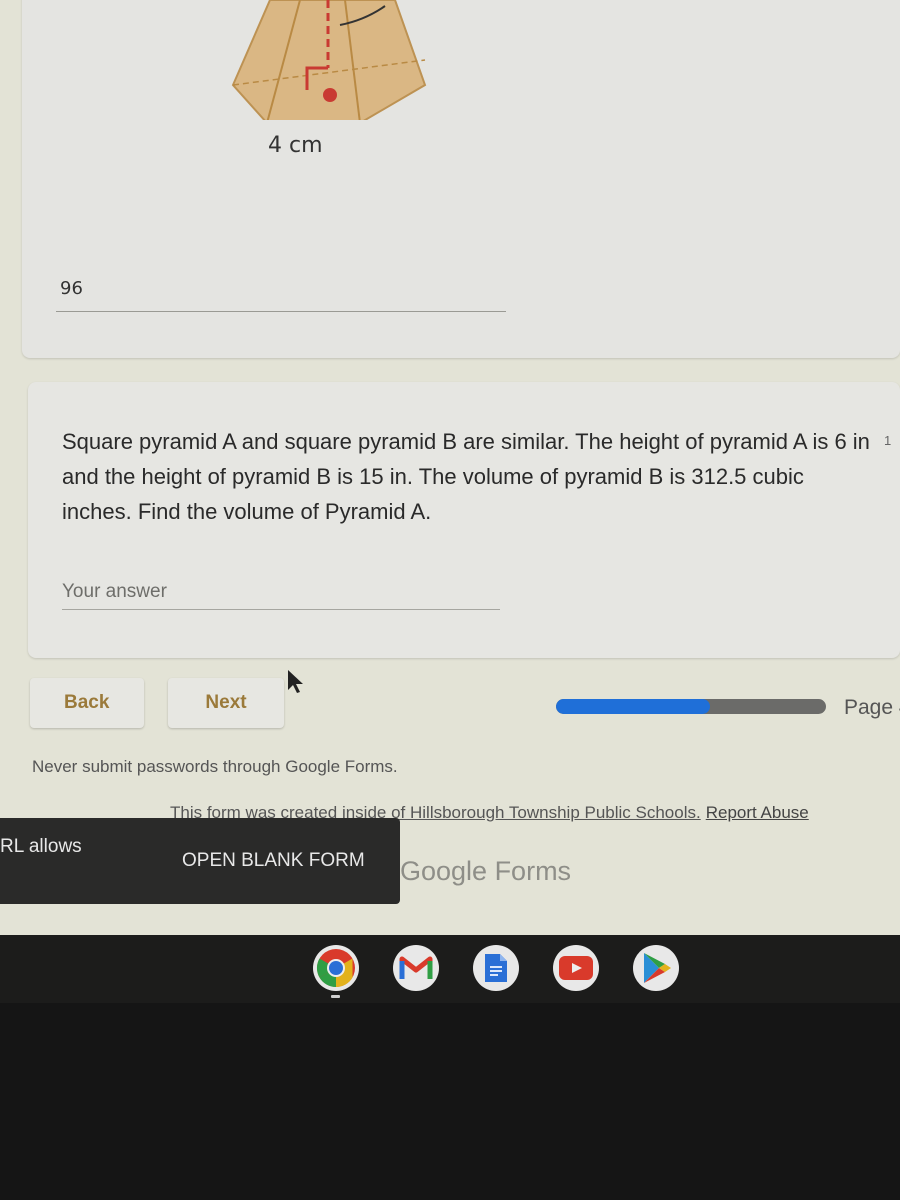 The width and height of the screenshot is (900, 1200). I want to click on back-button: Back, so click(87, 703).